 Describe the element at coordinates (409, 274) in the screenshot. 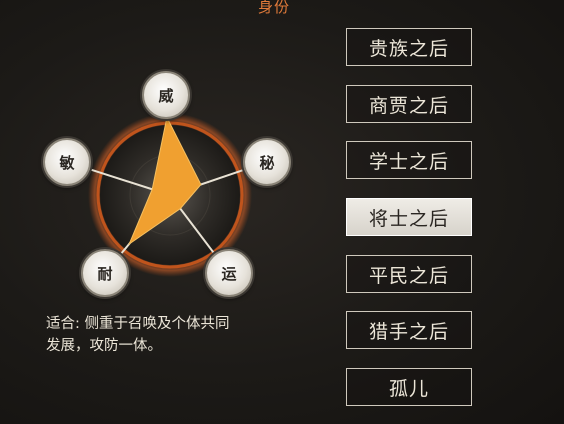

I see `identity-button-commoner: 平民之后` at that location.